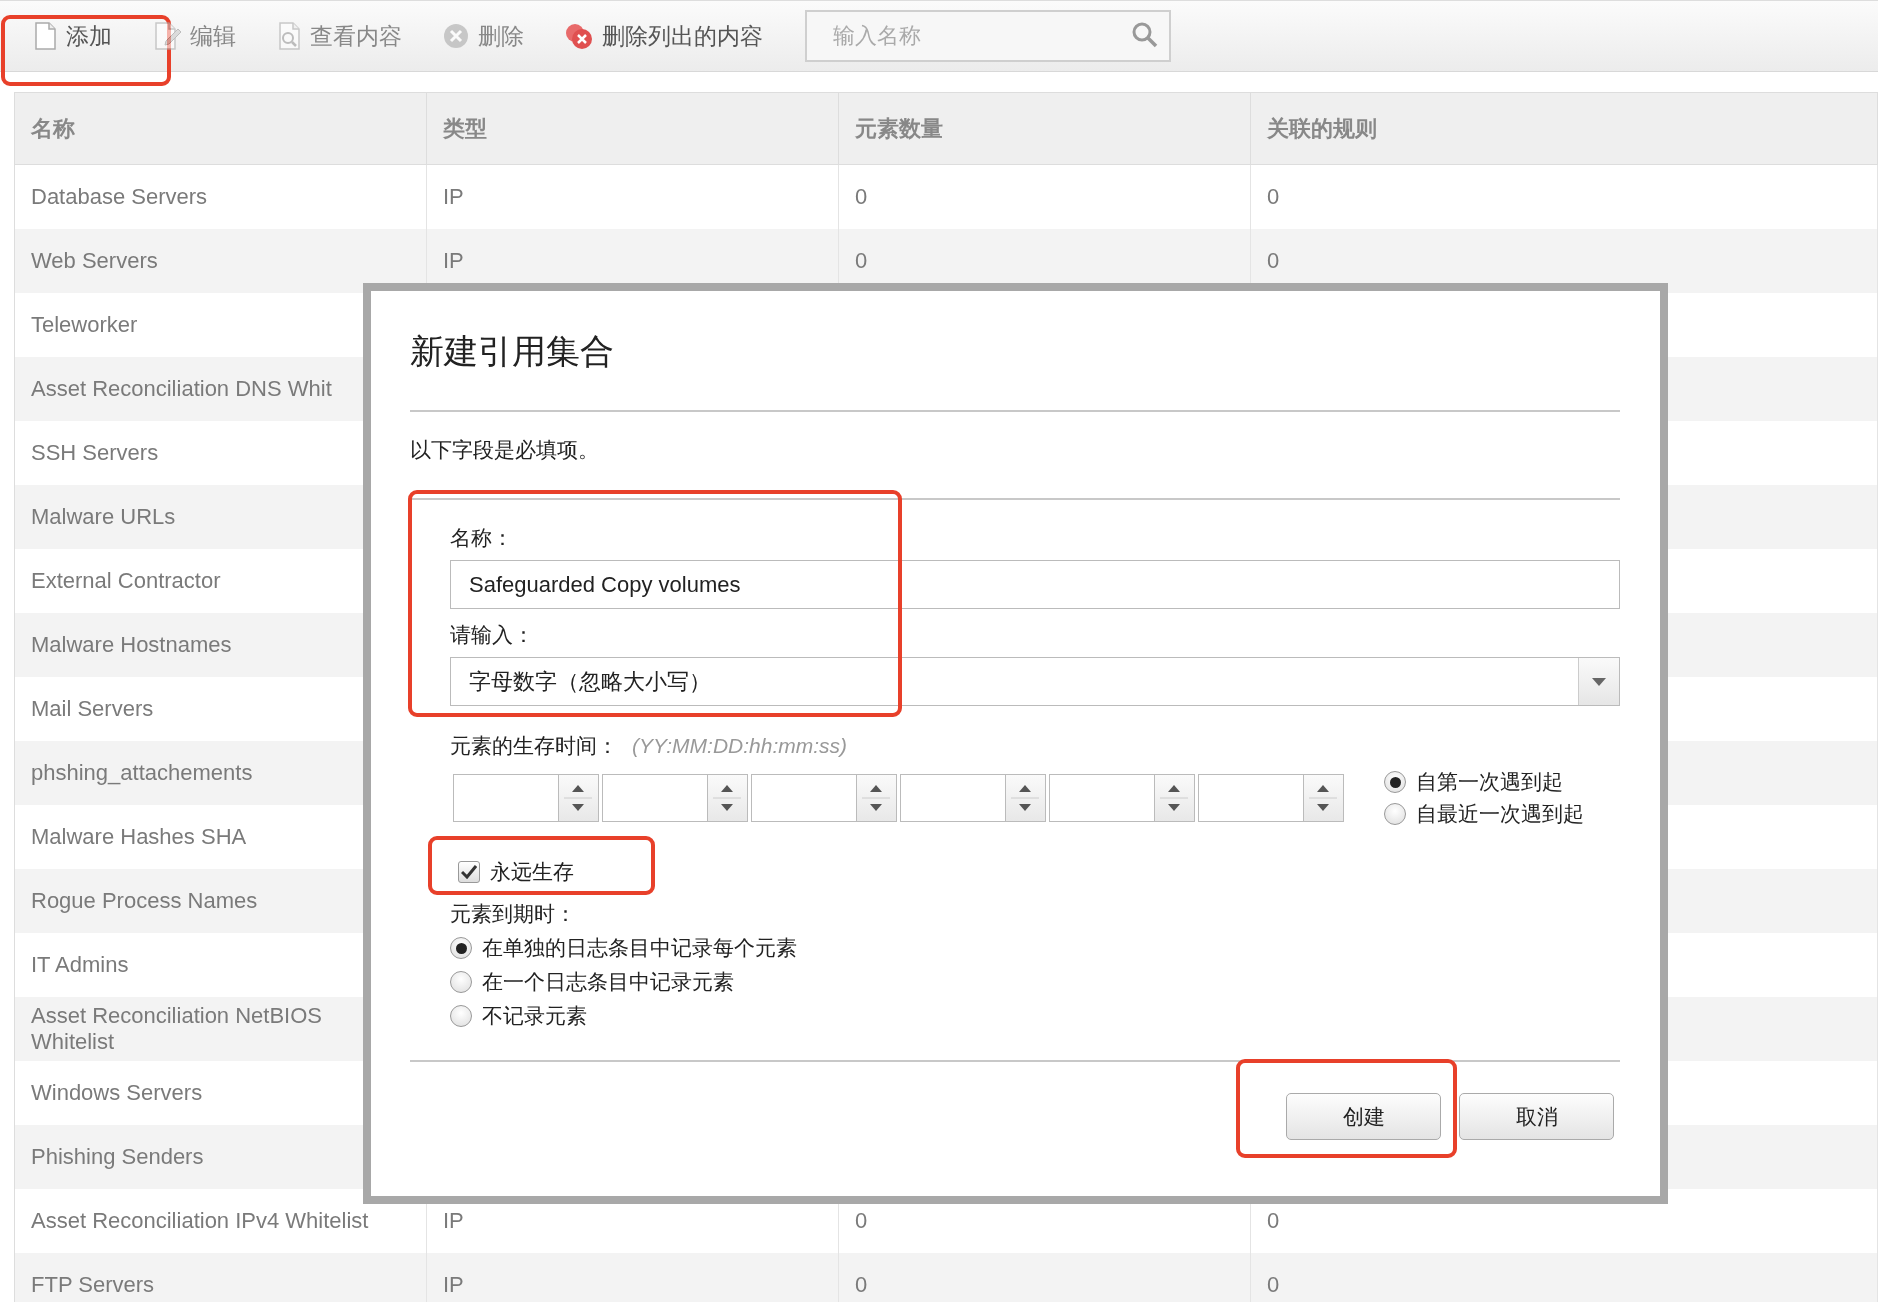 The image size is (1878, 1302). Describe the element at coordinates (1564, 129) in the screenshot. I see `column-header: 关联的规则` at that location.